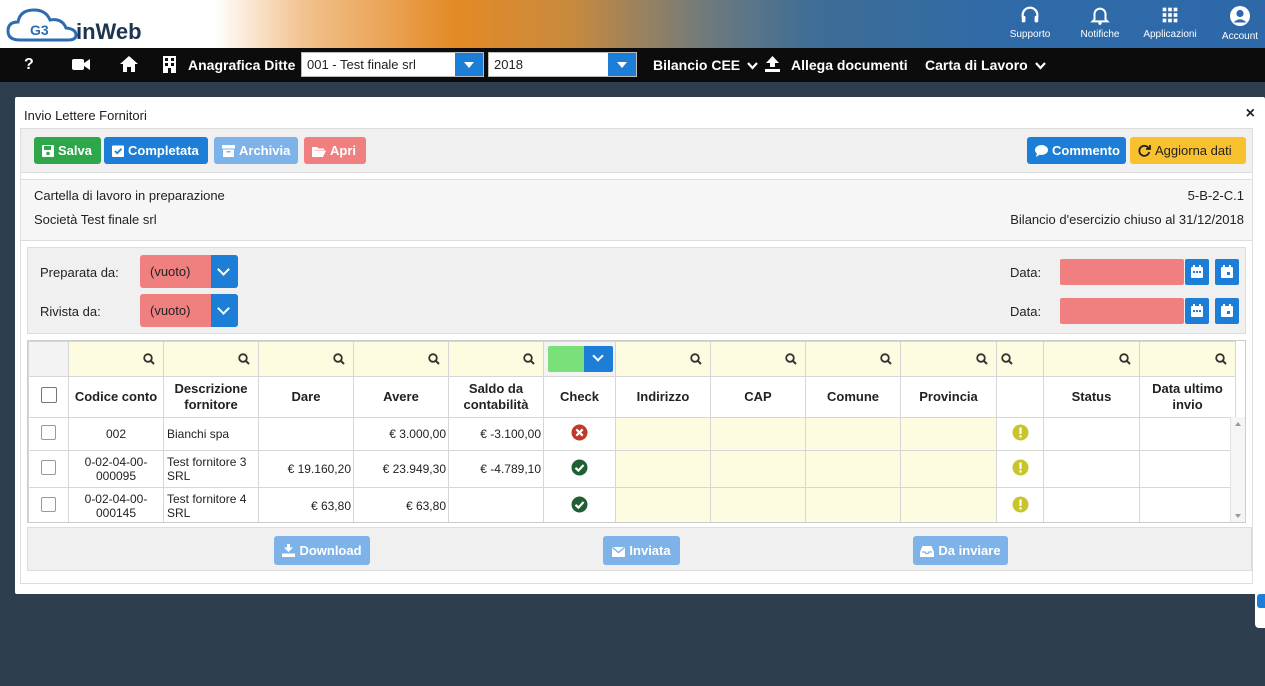 The height and width of the screenshot is (686, 1265). I want to click on completata-button: Completata, so click(156, 150).